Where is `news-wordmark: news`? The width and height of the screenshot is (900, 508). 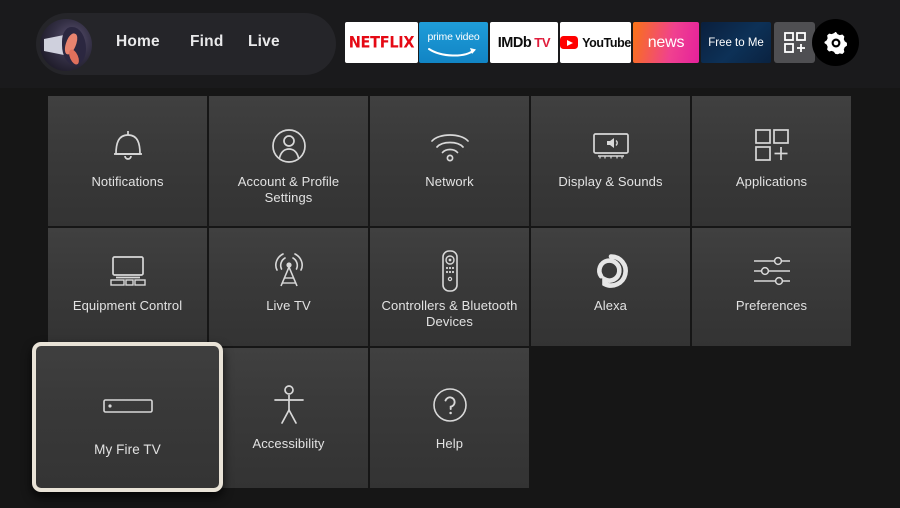 news-wordmark: news is located at coordinates (666, 42).